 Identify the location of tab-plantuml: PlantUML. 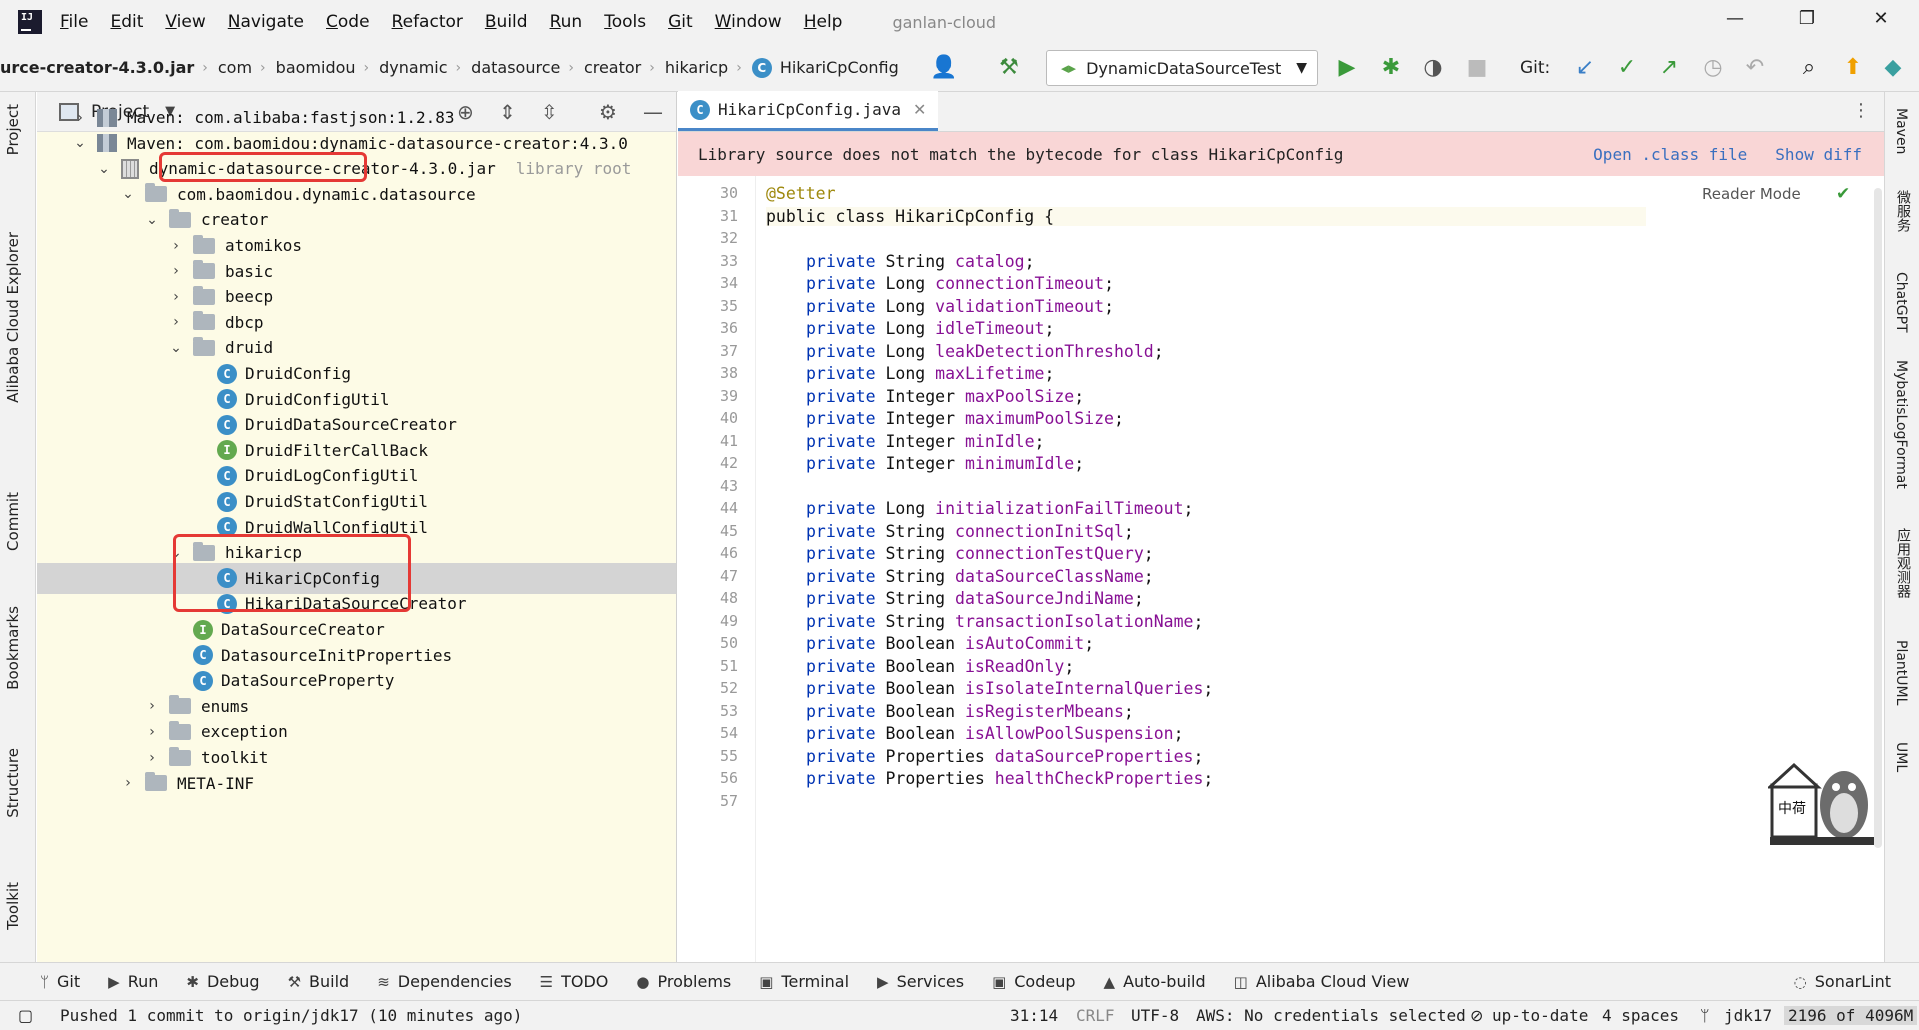
(1901, 672).